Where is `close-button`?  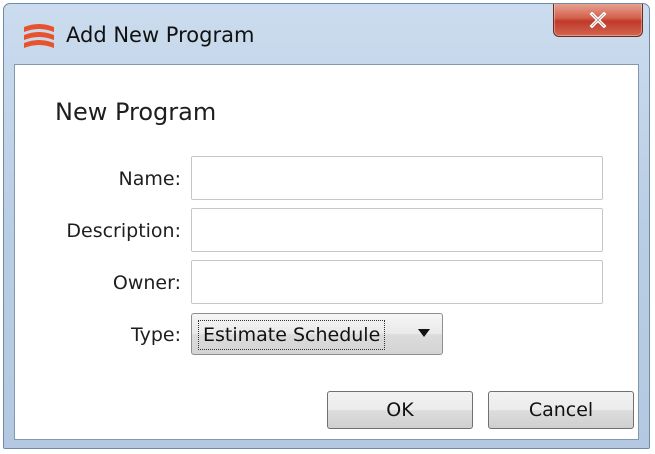 close-button is located at coordinates (598, 20).